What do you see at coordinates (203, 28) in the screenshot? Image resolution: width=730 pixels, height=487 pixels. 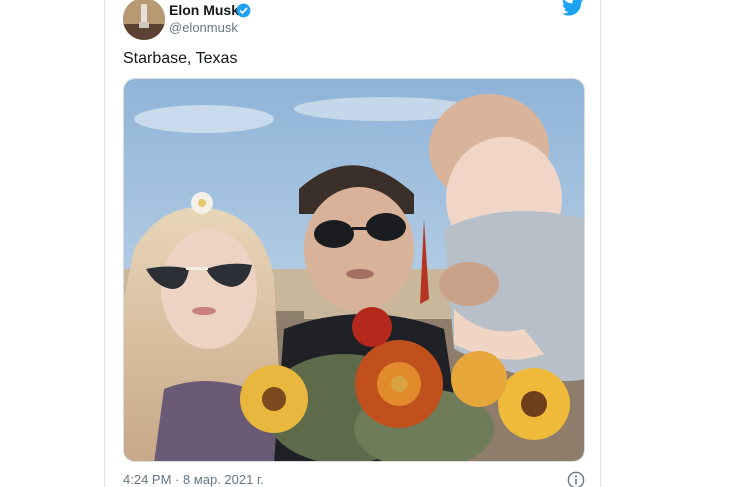 I see `author-handle: @elonmusk` at bounding box center [203, 28].